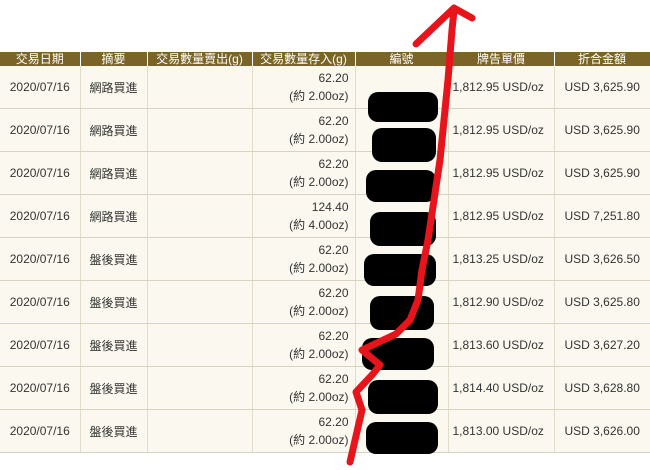 This screenshot has height=470, width=650. I want to click on col-header-amount: 折合金額, so click(602, 59).